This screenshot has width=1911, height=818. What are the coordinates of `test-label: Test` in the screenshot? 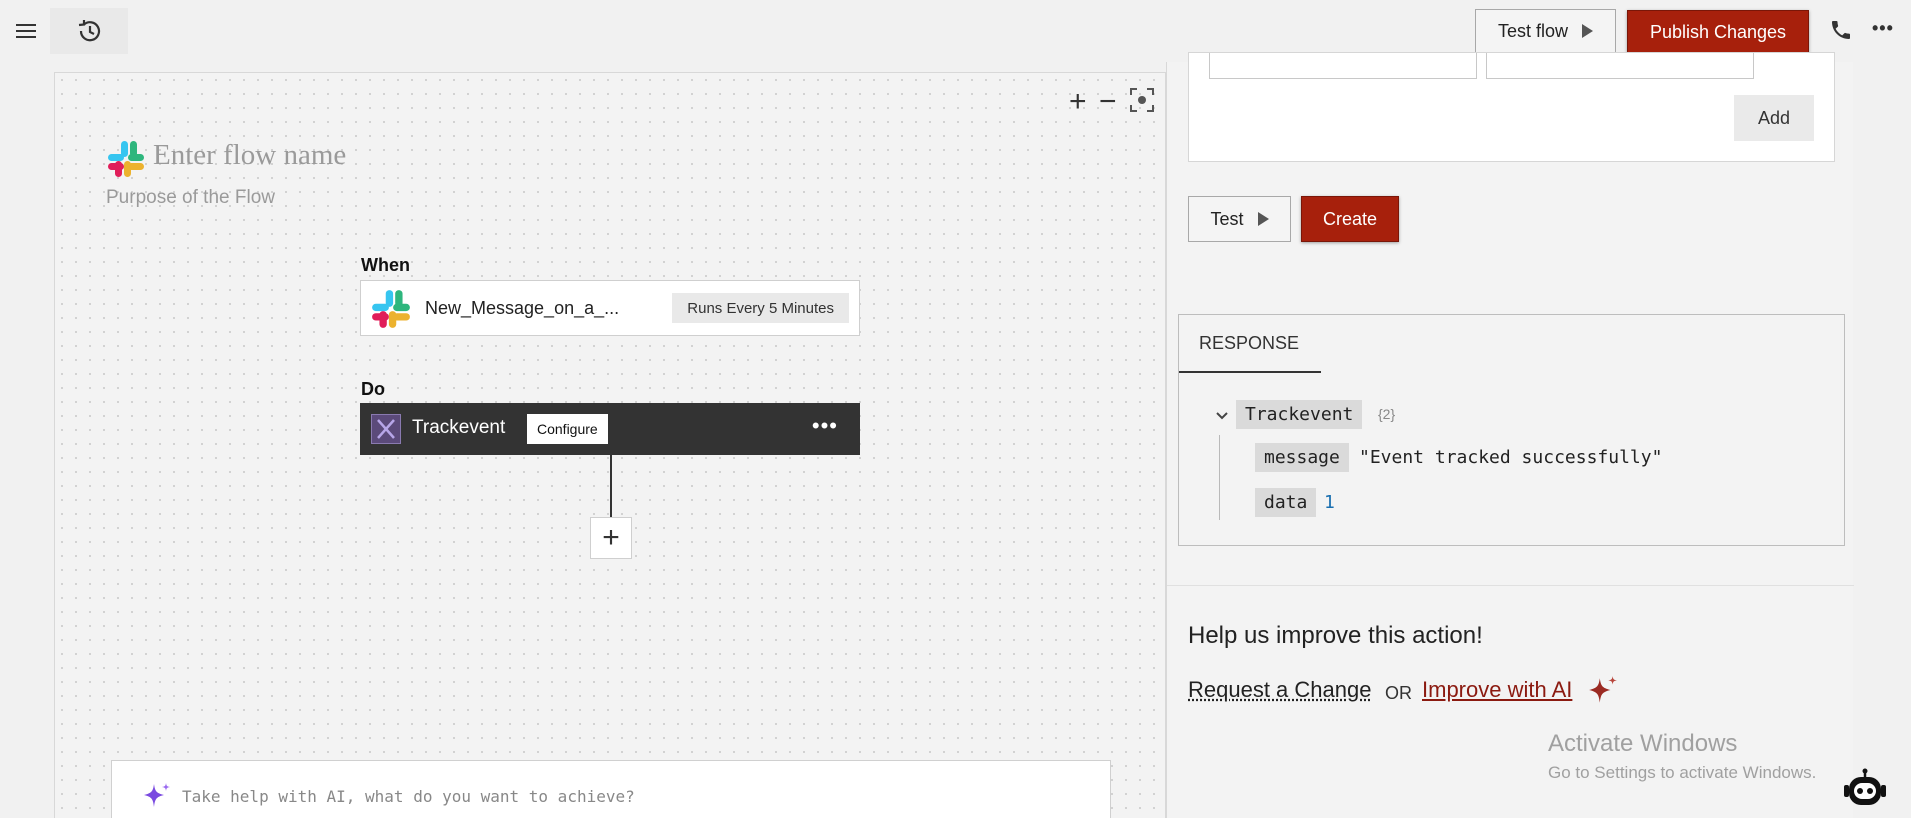 It's located at (1226, 219).